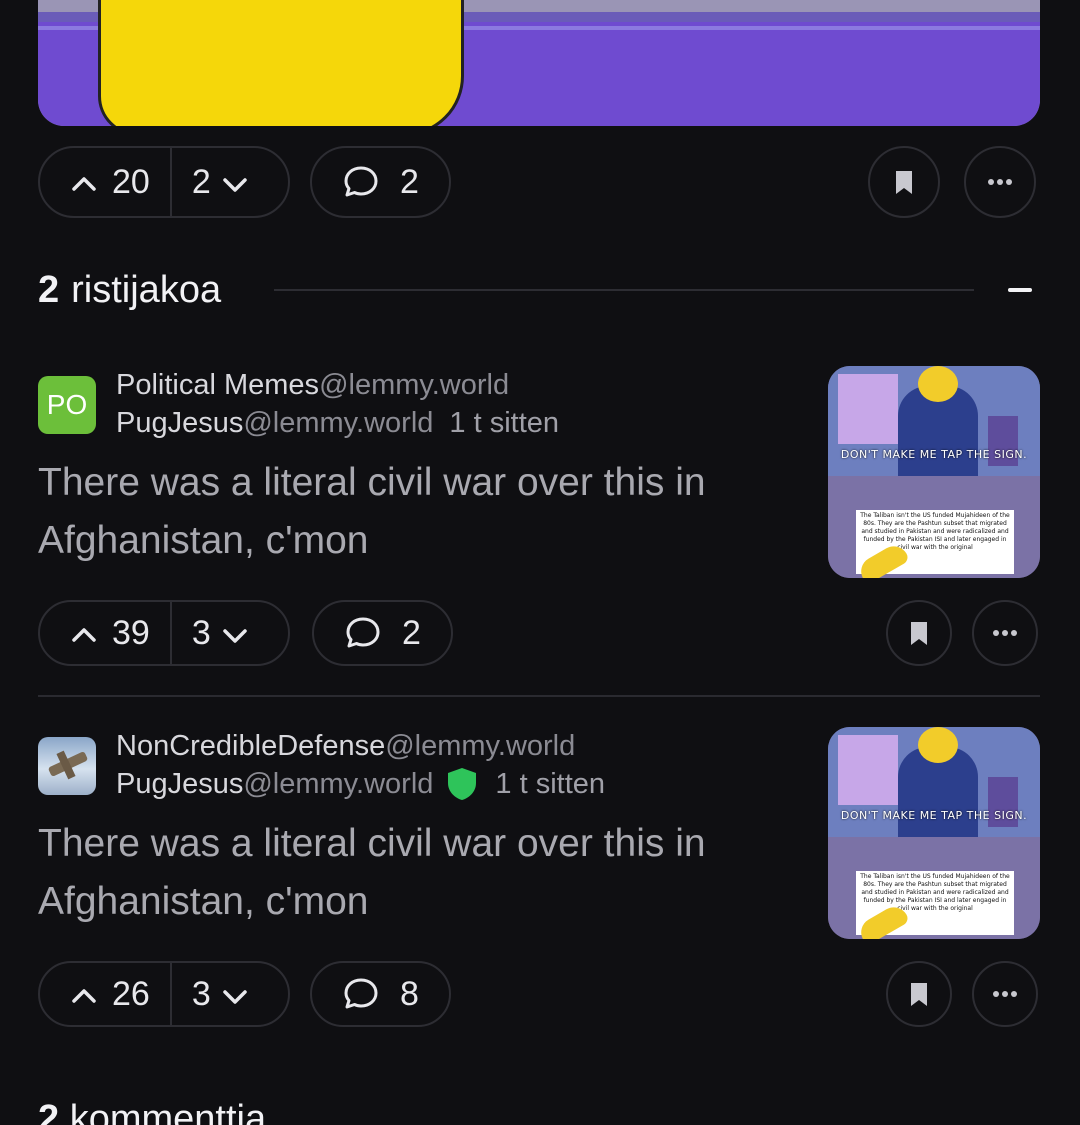  I want to click on collapse-icon, so click(1020, 290).